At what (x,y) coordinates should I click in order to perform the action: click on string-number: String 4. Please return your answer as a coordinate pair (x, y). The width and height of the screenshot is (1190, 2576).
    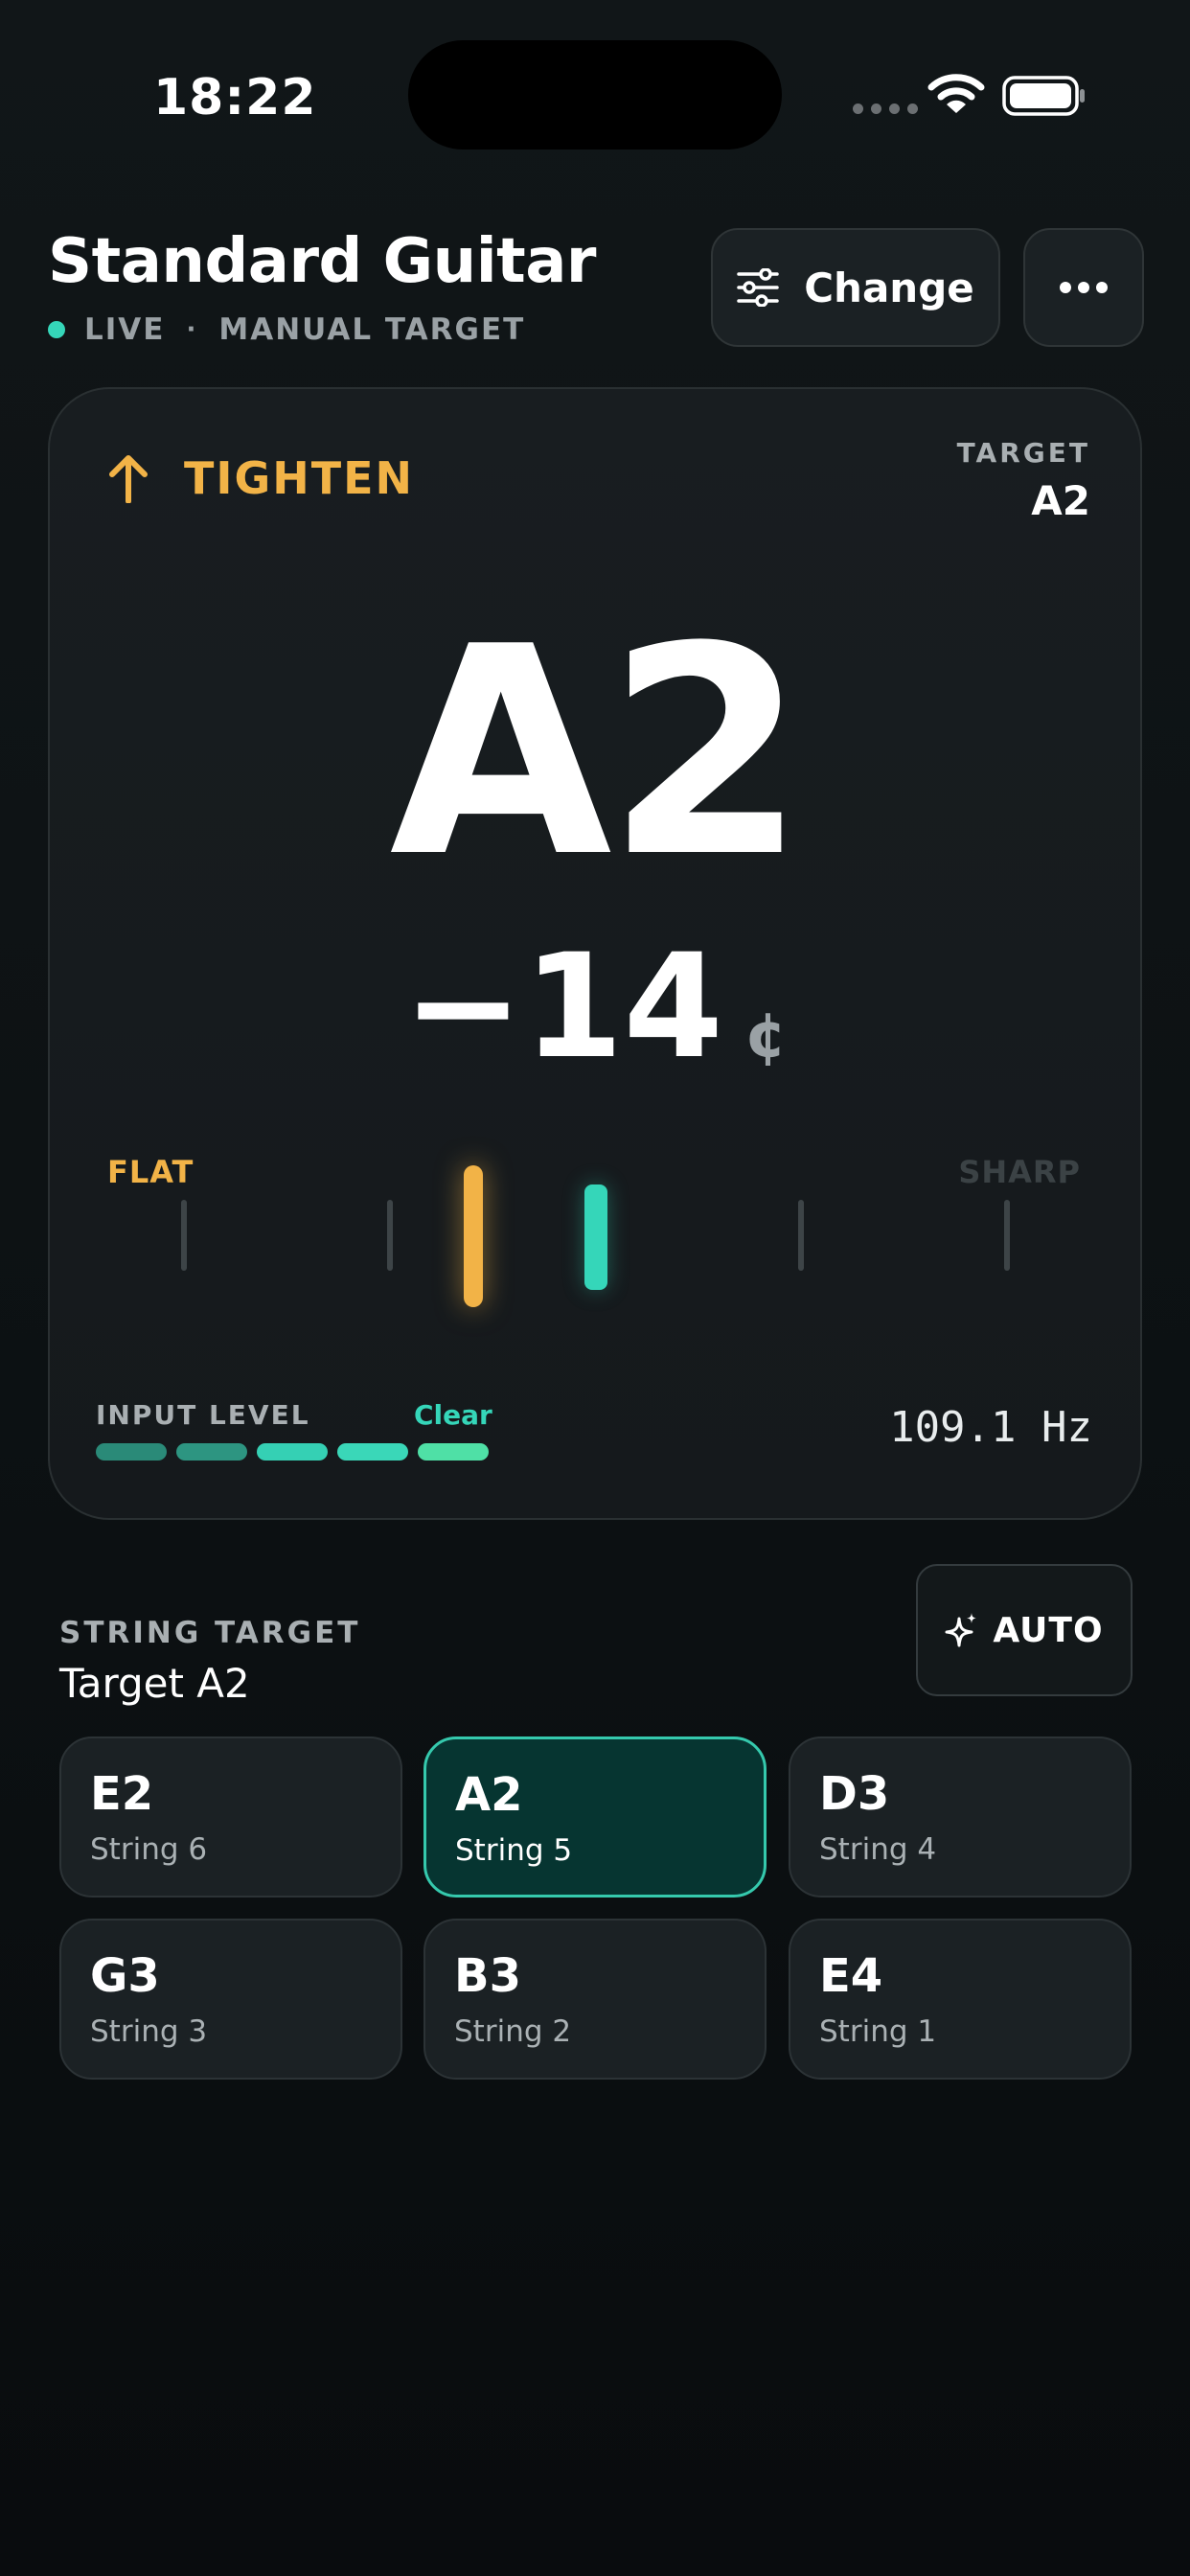
    Looking at the image, I should click on (878, 1849).